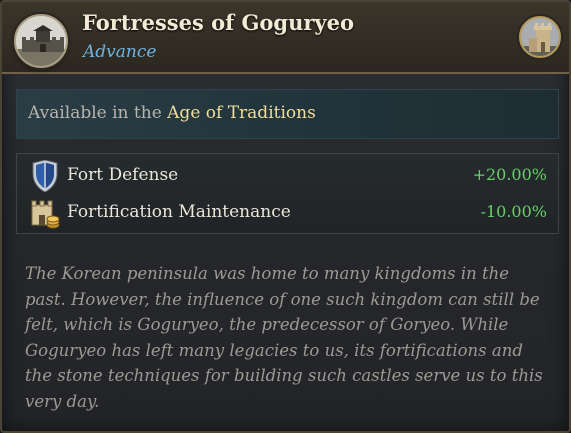  I want to click on availability-banner: Available in the Age of Traditions, so click(287, 114).